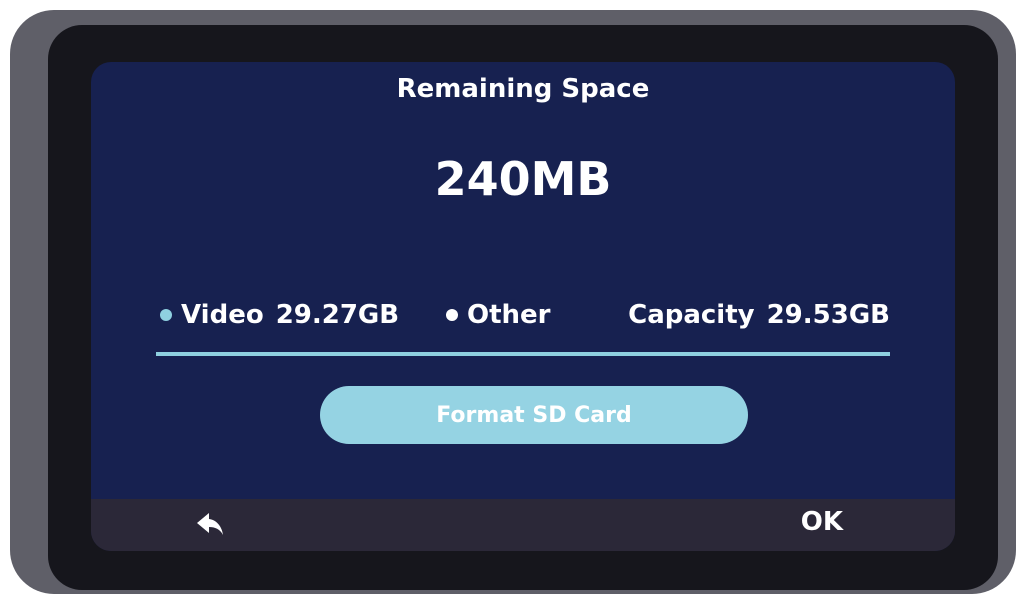 This screenshot has width=1026, height=597. Describe the element at coordinates (822, 522) in the screenshot. I see `ok-button: OK` at that location.